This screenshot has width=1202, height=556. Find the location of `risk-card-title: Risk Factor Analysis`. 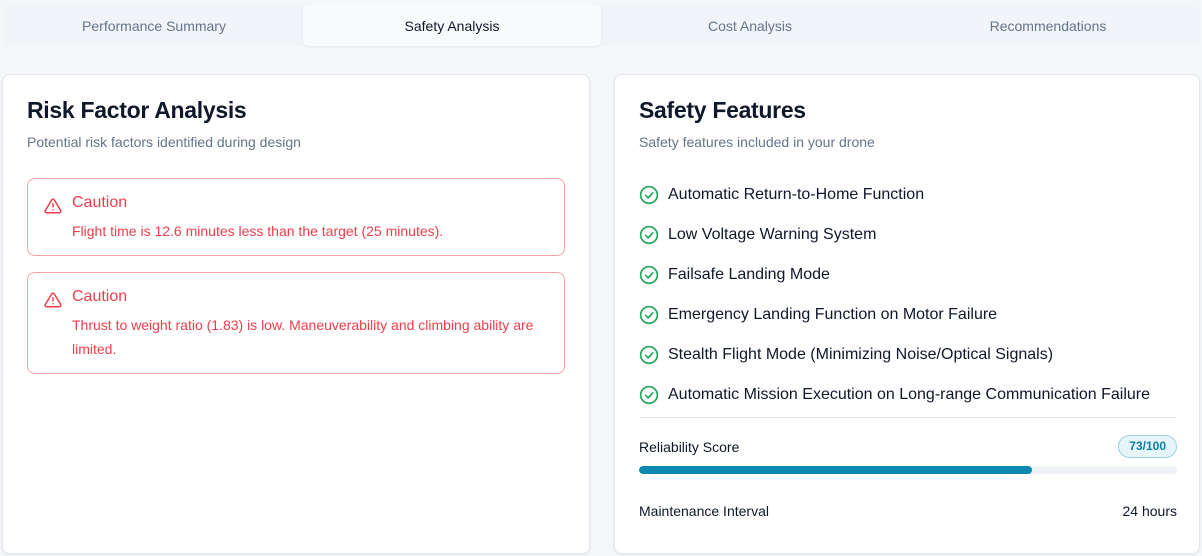

risk-card-title: Risk Factor Analysis is located at coordinates (137, 110).